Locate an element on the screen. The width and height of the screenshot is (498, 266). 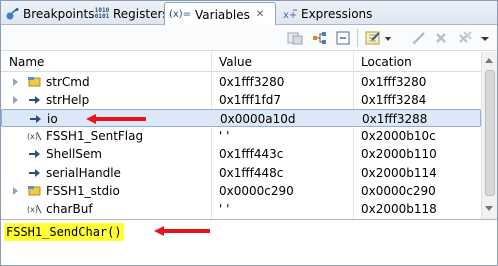
cell-name: FSSH1_stdio is located at coordinates (83, 190).